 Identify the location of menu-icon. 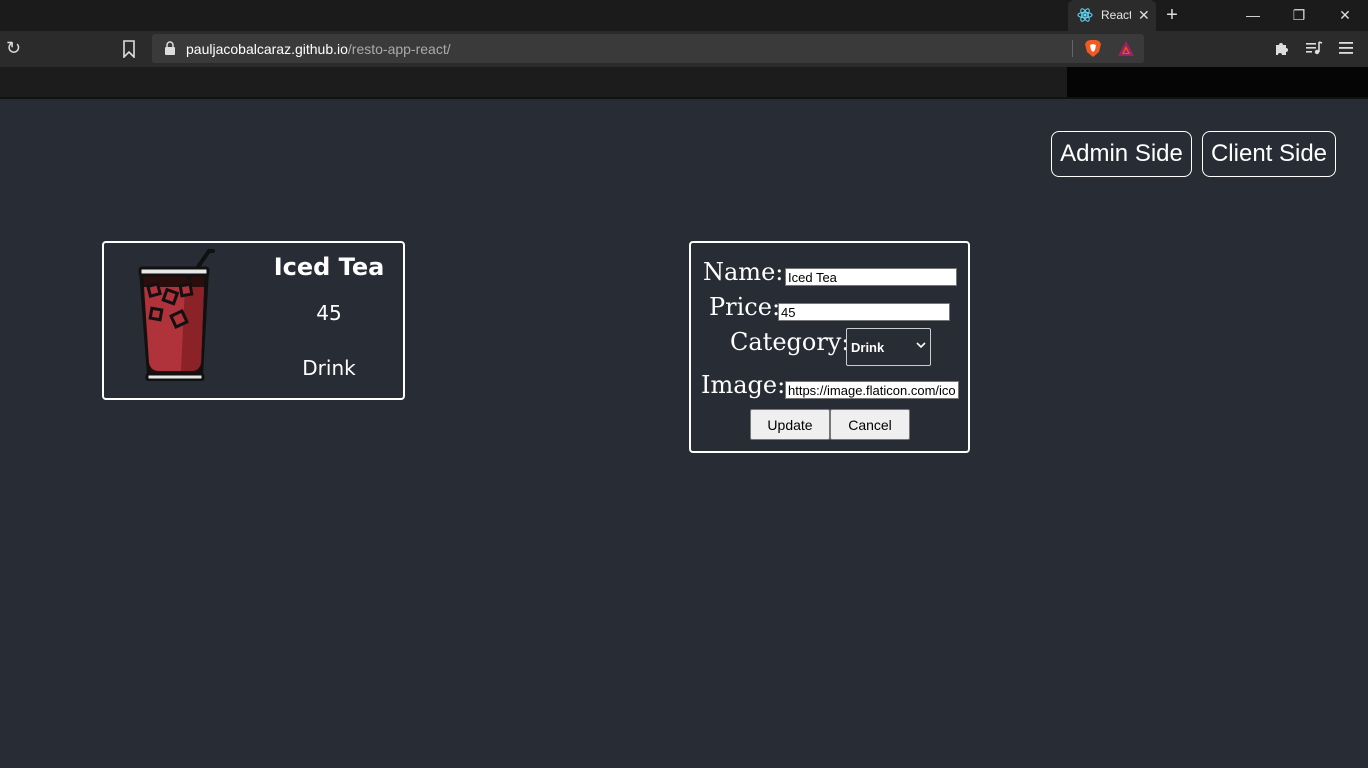
(1346, 48).